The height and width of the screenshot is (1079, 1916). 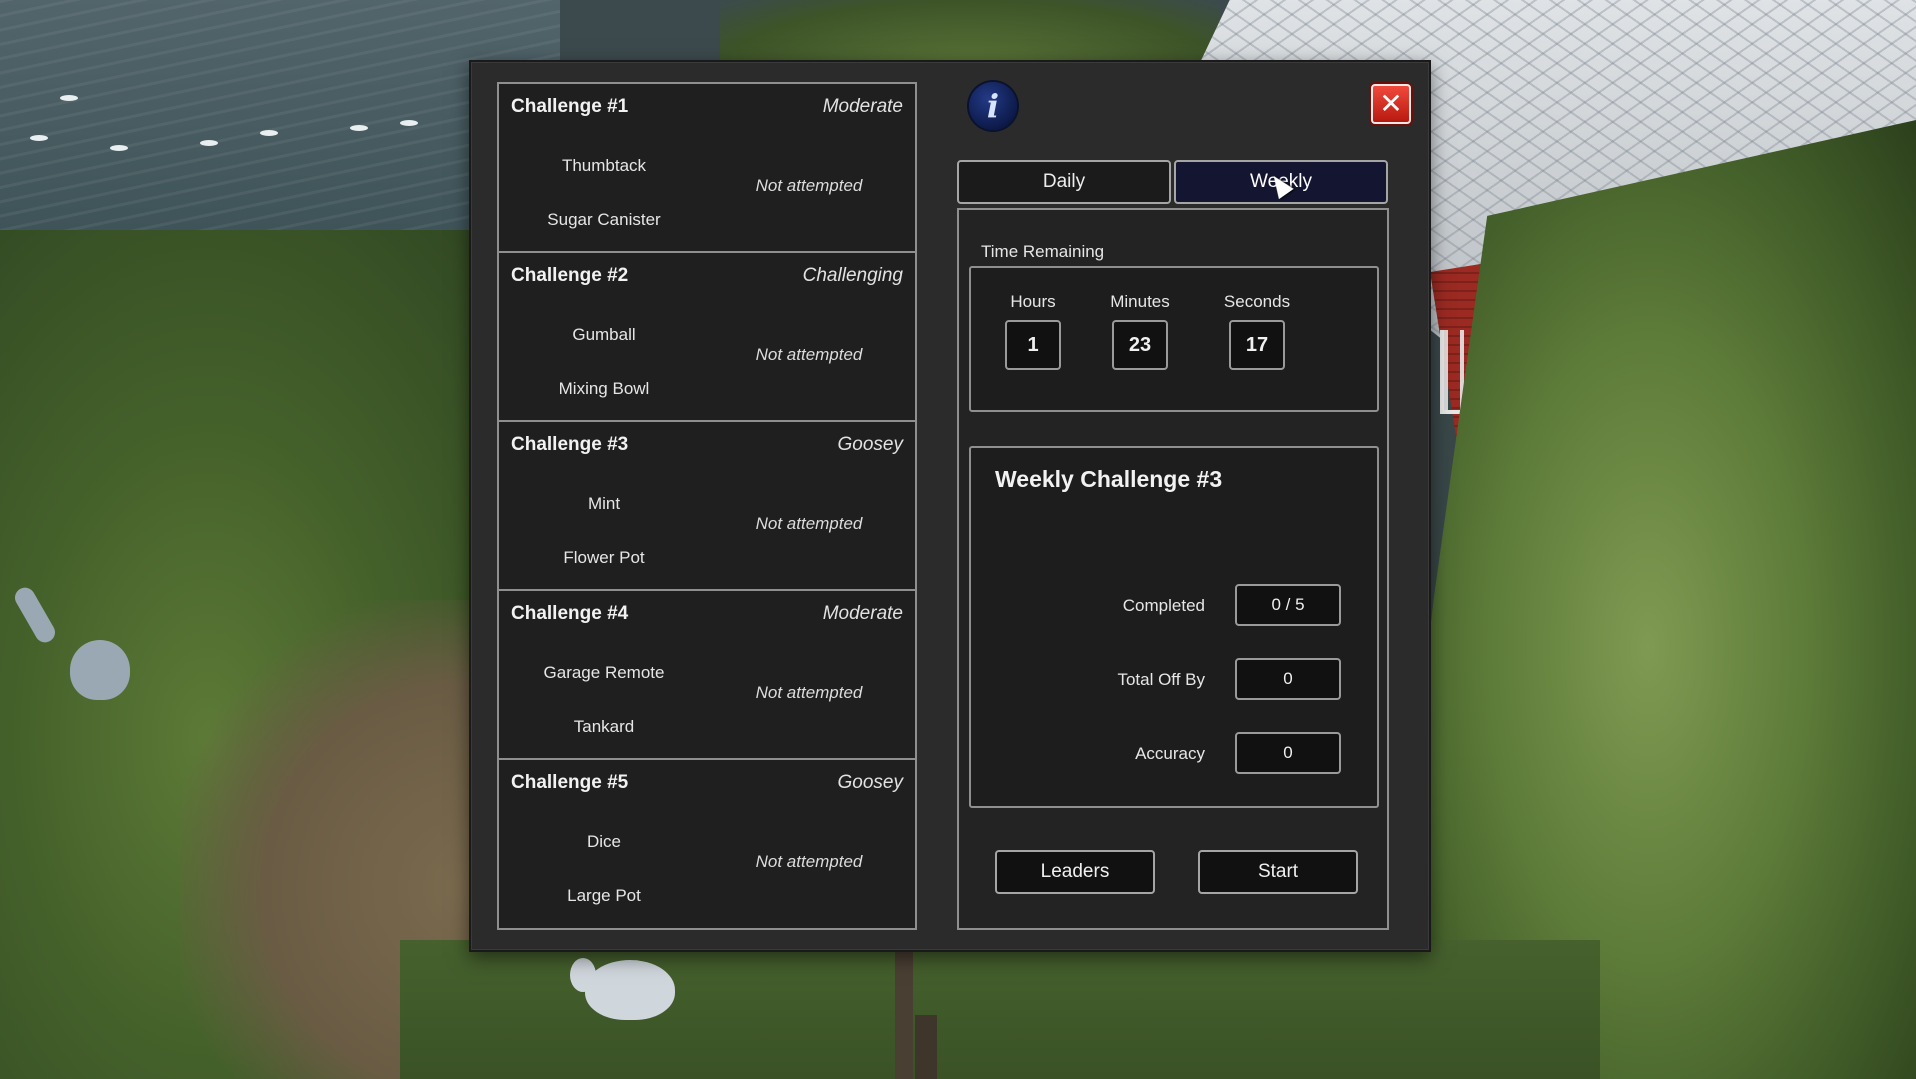 I want to click on weekly-challenge-title: Weekly Challenge #3, so click(x=1109, y=479).